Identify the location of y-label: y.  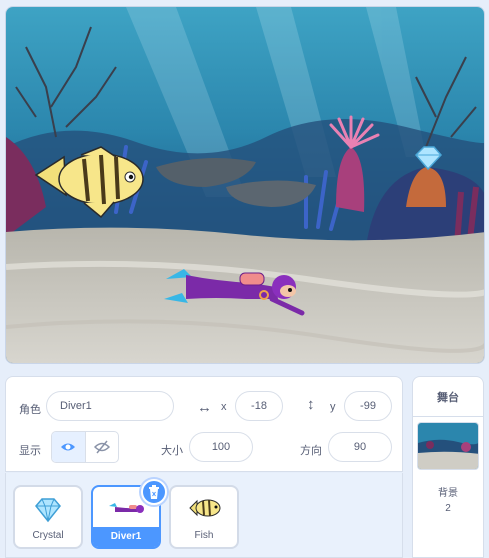
(333, 407).